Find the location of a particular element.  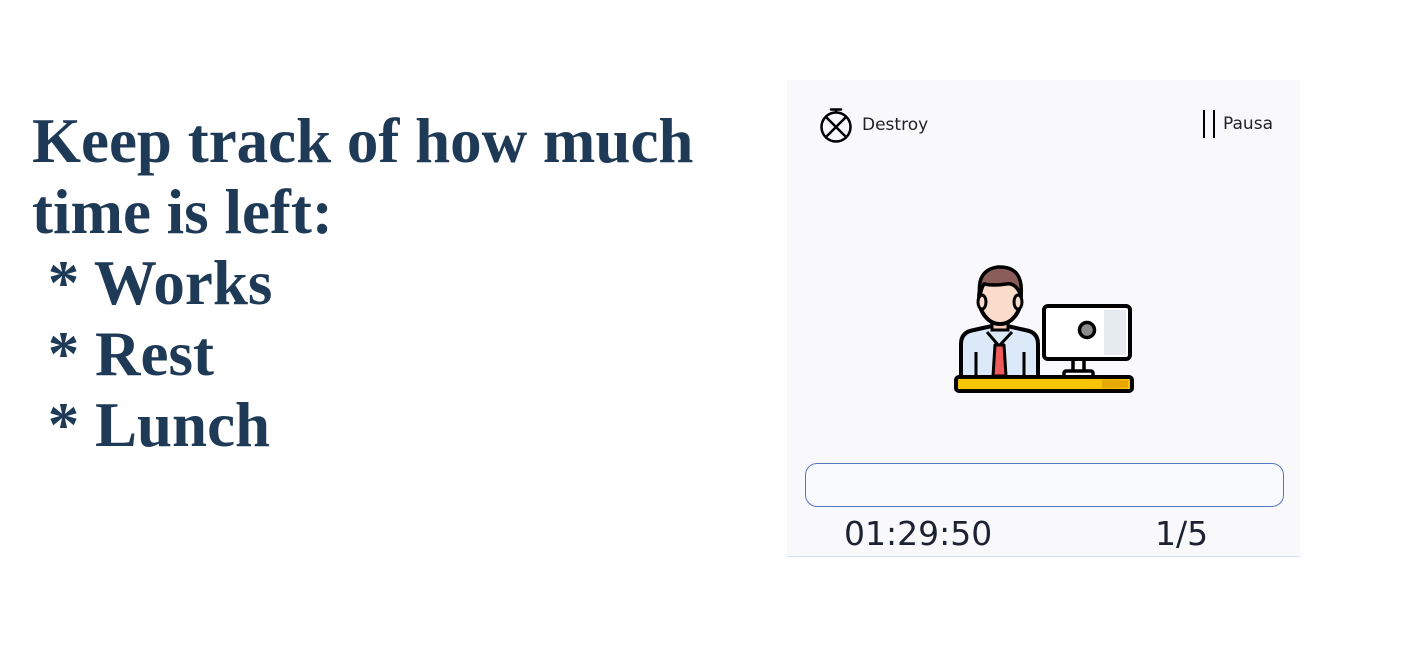

headline-line: * Lunch is located at coordinates (151, 425).